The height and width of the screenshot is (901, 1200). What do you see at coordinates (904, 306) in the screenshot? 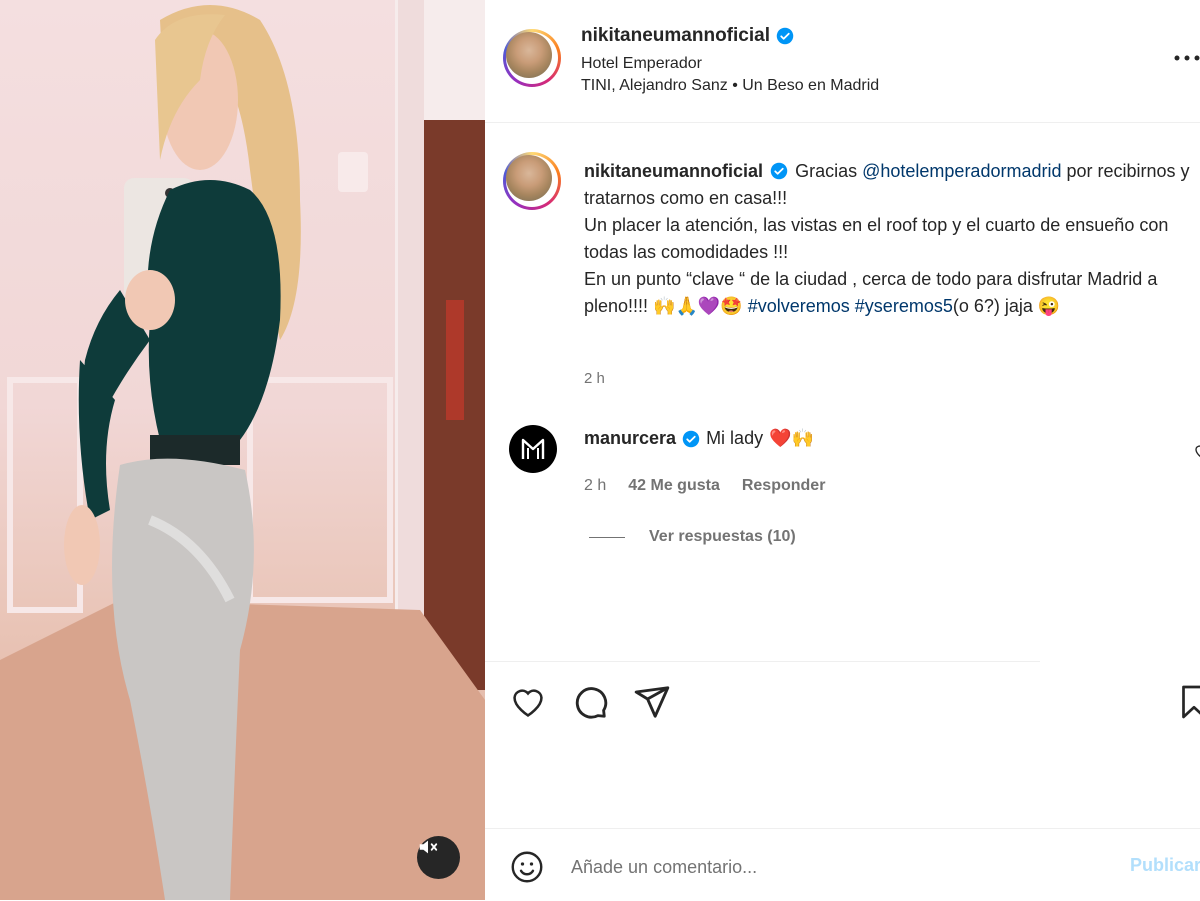
I see `hashtag-link-yseremos5: #yseremos5` at bounding box center [904, 306].